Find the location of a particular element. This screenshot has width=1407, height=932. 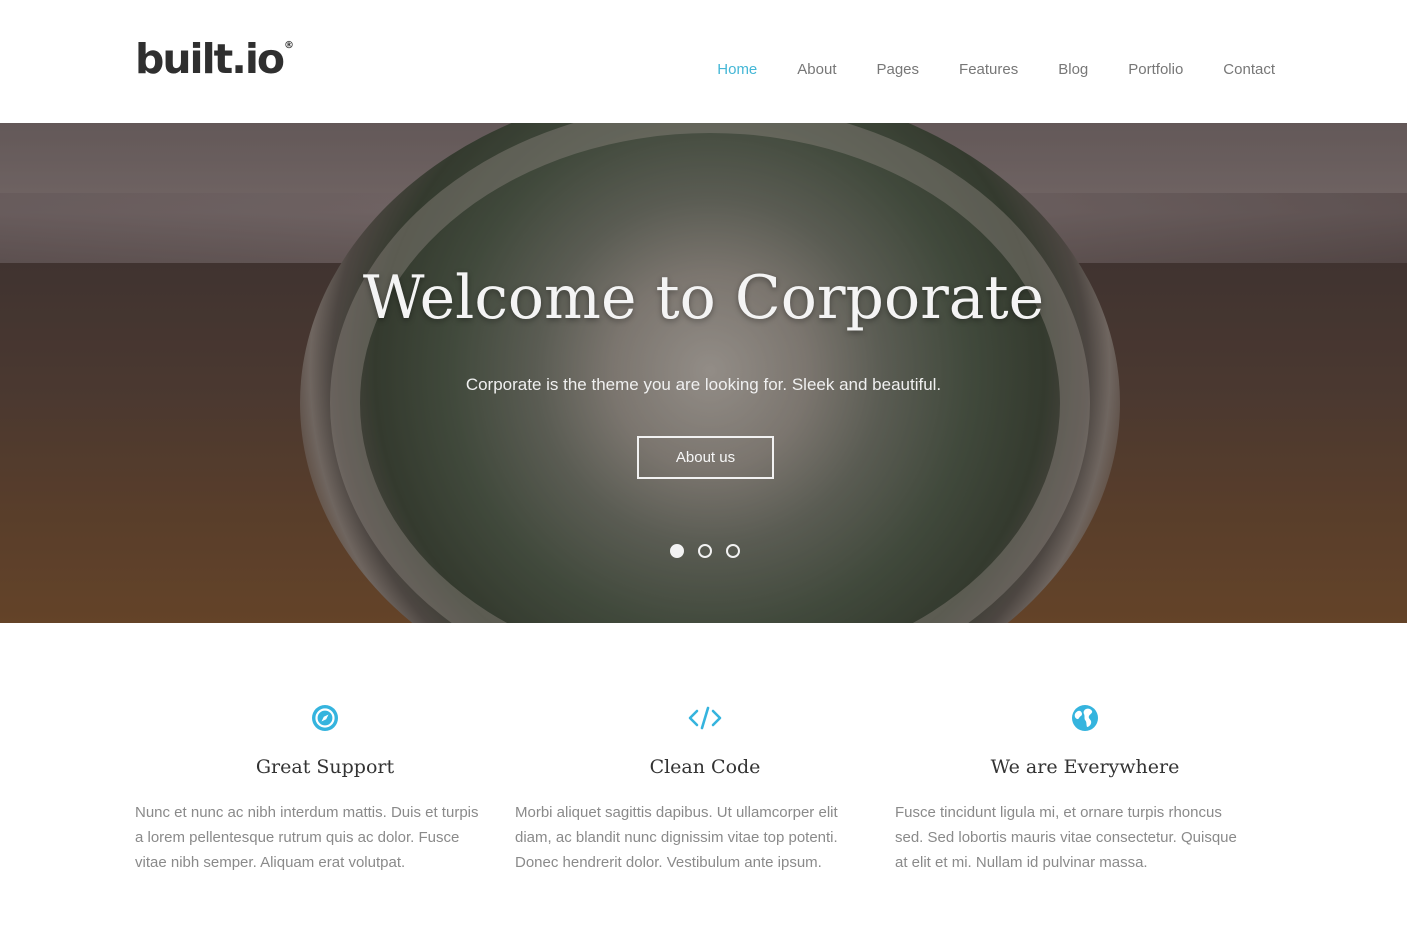

nav-pages: Pages is located at coordinates (897, 70).